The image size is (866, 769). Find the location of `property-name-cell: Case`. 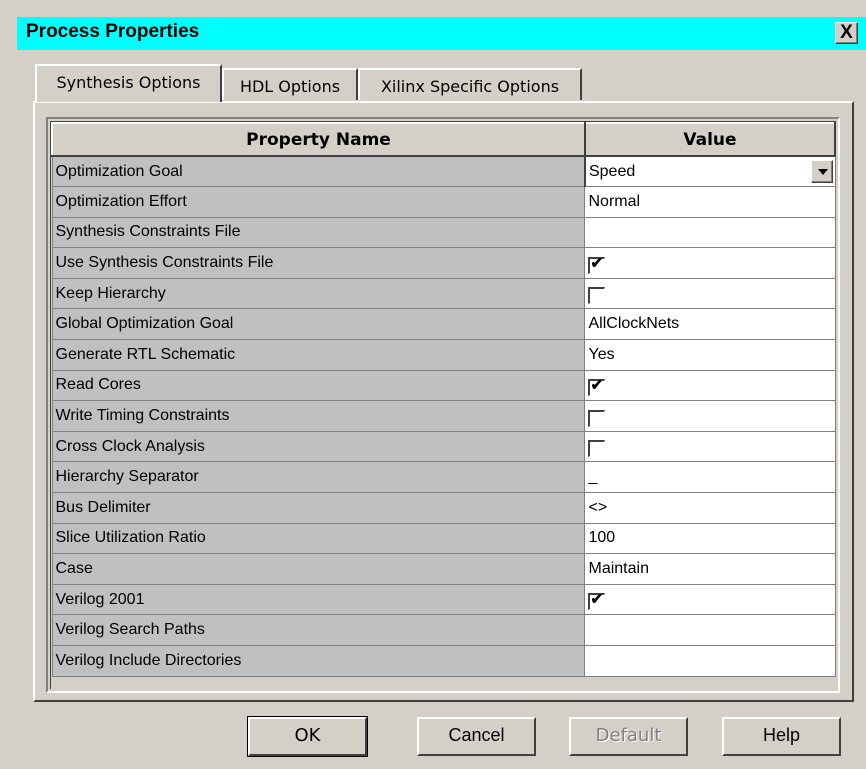

property-name-cell: Case is located at coordinates (318, 569).